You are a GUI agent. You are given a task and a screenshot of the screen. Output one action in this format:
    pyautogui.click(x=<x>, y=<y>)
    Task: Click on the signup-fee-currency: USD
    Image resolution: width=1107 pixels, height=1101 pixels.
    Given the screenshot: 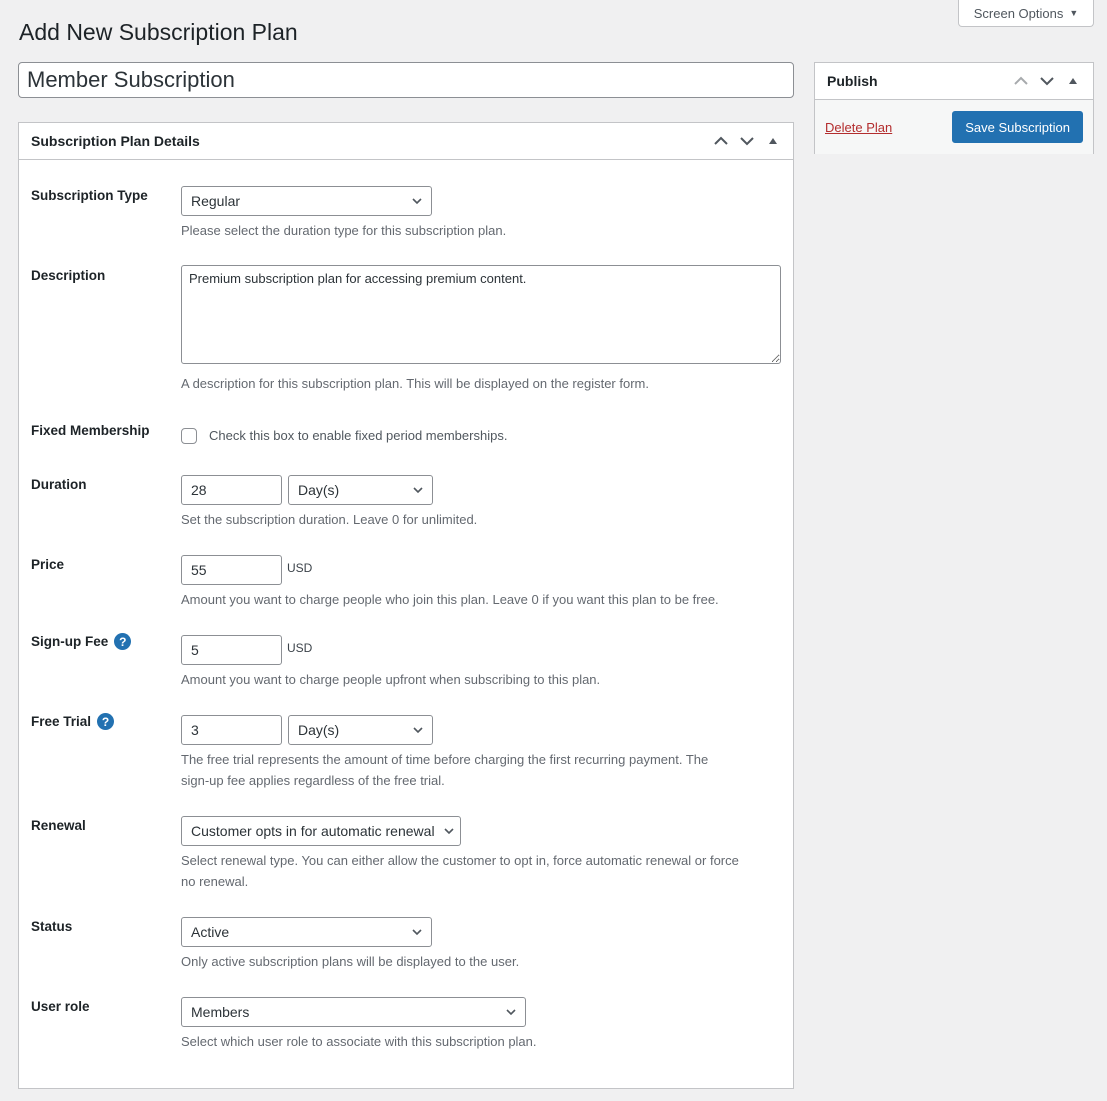 What is the action you would take?
    pyautogui.click(x=300, y=648)
    